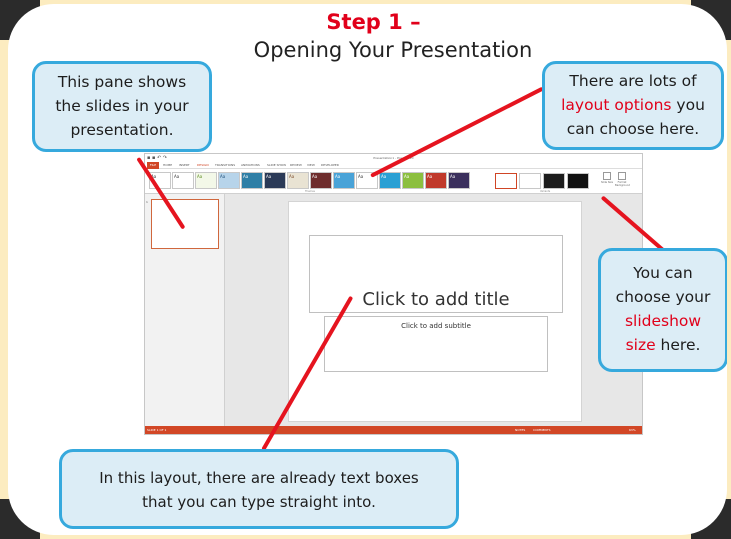  What do you see at coordinates (296, 165) in the screenshot?
I see `tab-review: REVIEW` at bounding box center [296, 165].